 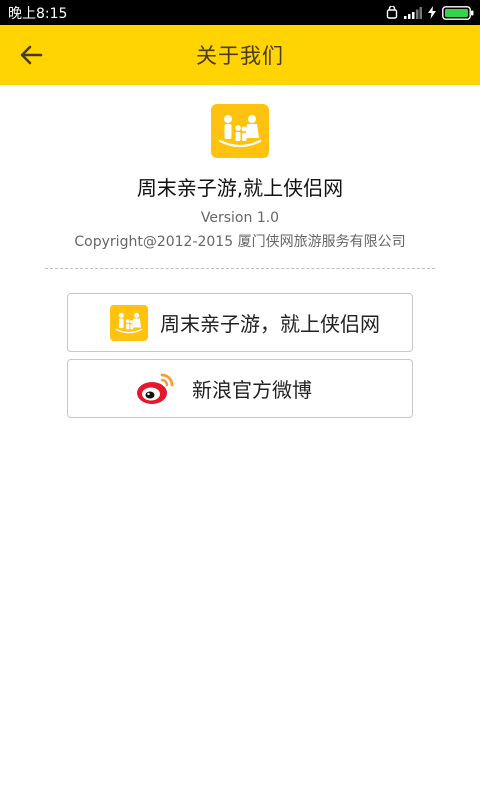 I want to click on weibo-icon, so click(x=156, y=389).